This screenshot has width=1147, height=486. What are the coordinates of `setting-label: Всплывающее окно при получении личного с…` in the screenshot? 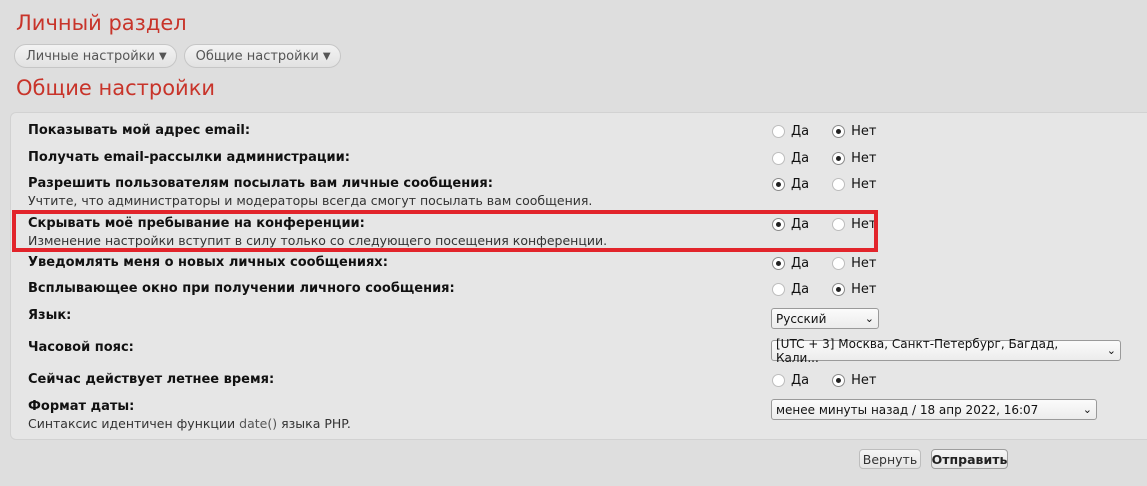 It's located at (241, 288).